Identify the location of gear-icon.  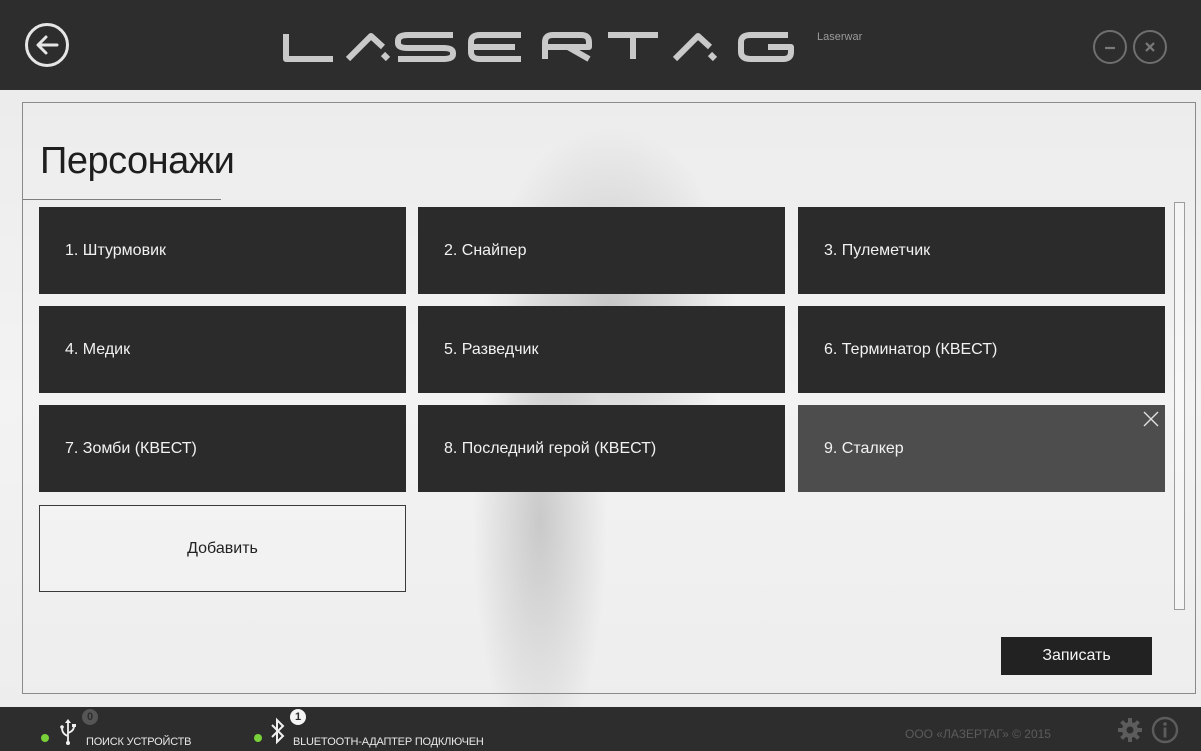
(1130, 730).